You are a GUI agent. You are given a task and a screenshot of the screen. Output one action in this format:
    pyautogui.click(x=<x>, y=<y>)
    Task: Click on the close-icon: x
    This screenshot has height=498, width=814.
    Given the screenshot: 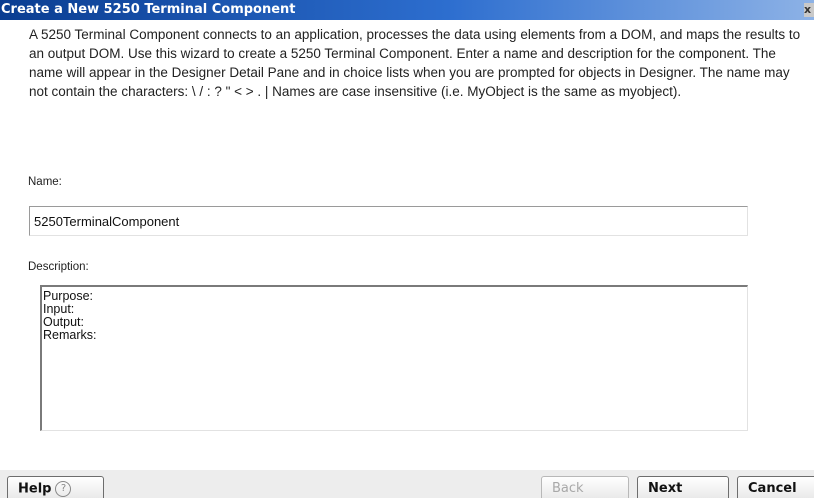 What is the action you would take?
    pyautogui.click(x=809, y=10)
    